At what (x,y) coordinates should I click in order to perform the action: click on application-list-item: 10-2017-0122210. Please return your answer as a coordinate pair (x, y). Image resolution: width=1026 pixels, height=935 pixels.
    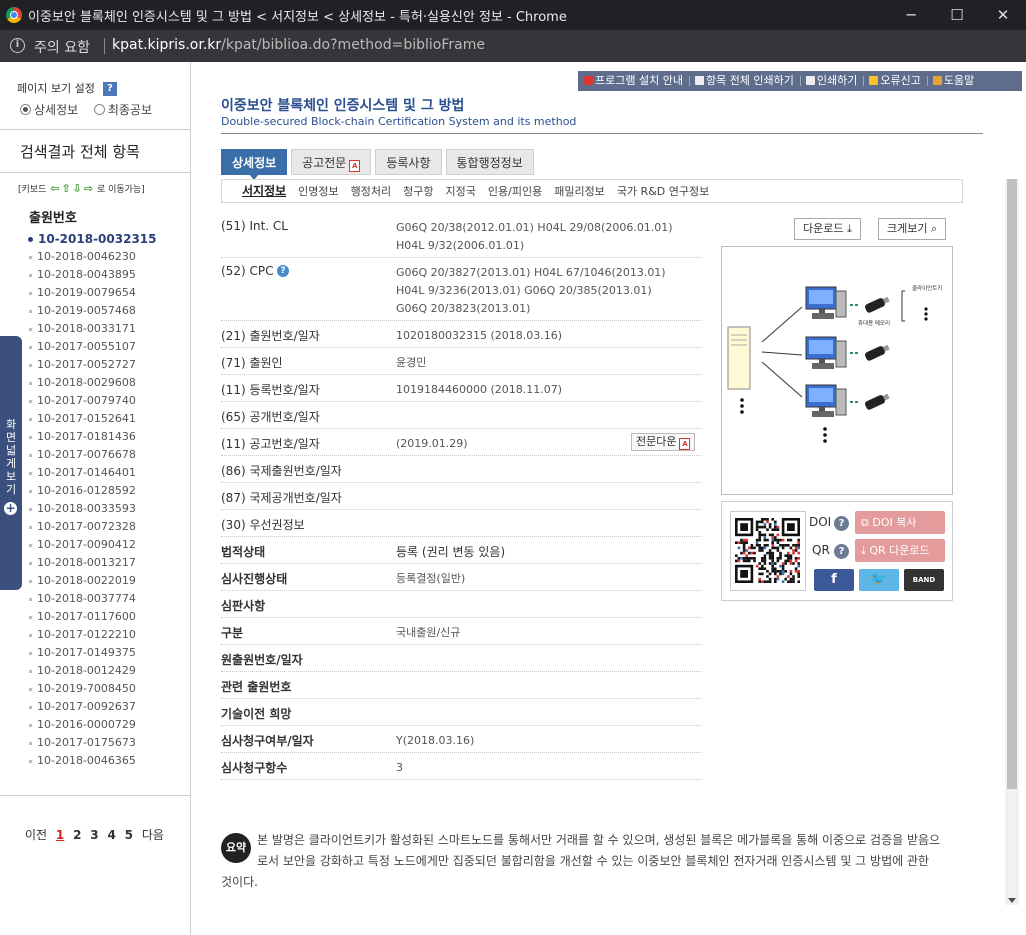
    Looking at the image, I should click on (93, 637).